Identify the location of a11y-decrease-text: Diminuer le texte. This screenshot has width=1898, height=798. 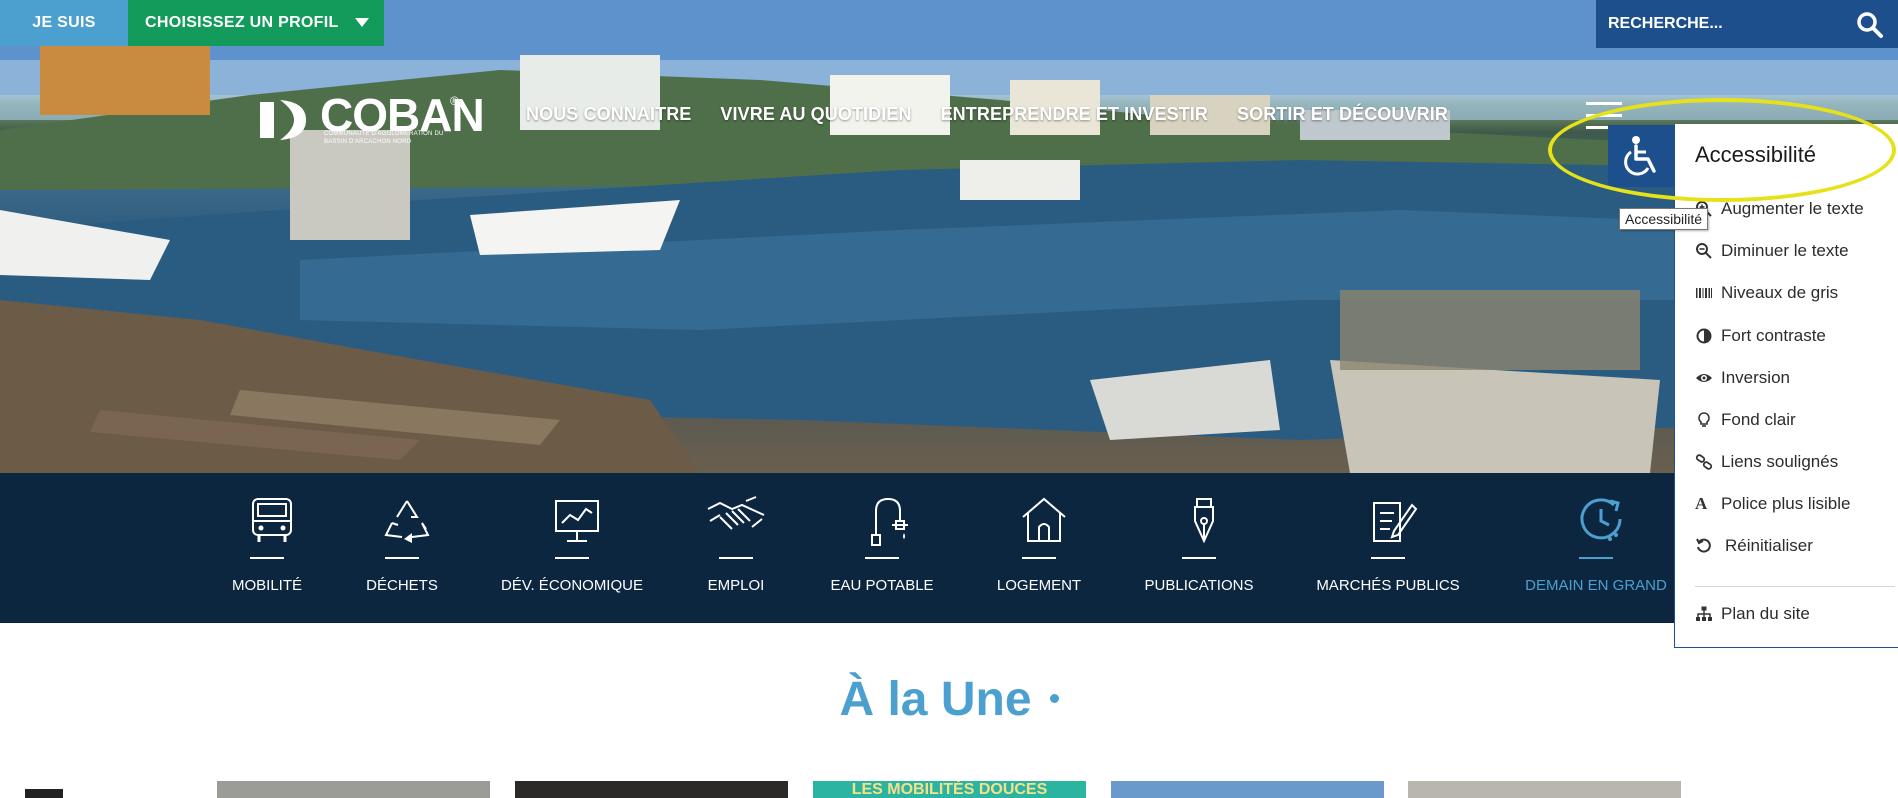
(1795, 251).